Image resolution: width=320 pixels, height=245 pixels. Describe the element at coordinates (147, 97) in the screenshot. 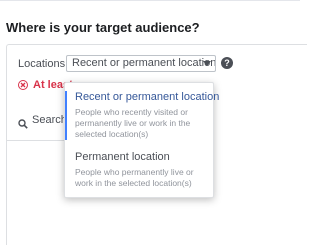

I see `option-title: Recent or permanent location` at that location.